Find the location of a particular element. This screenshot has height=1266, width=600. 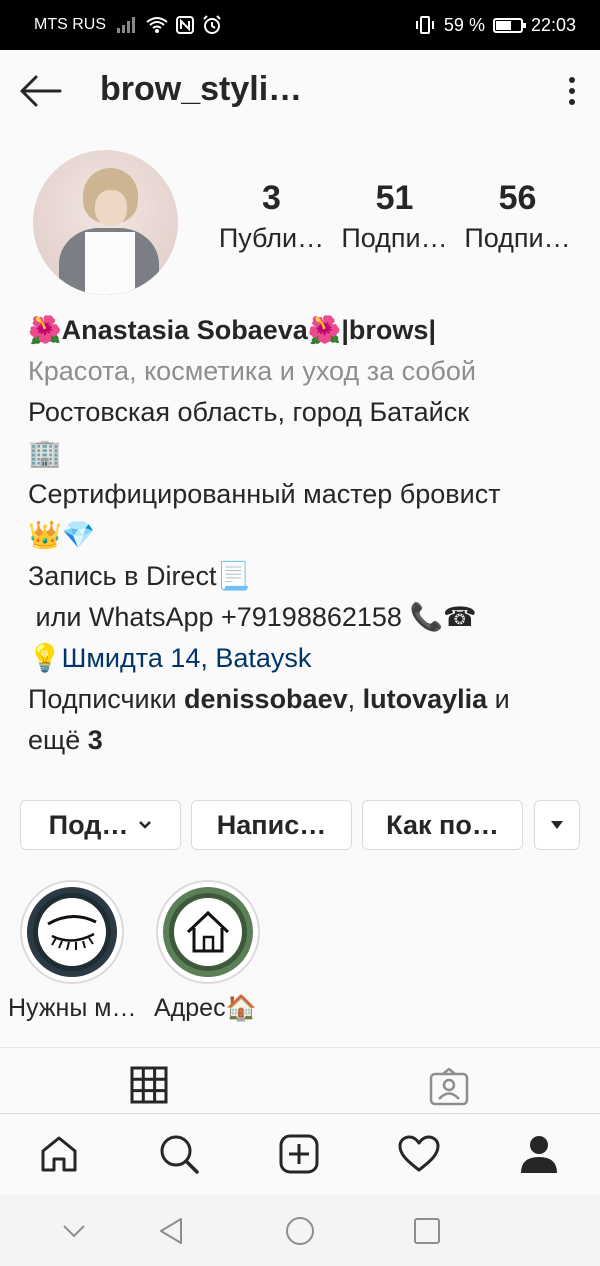

mutual-follower-2: lutovaylia is located at coordinates (425, 699).